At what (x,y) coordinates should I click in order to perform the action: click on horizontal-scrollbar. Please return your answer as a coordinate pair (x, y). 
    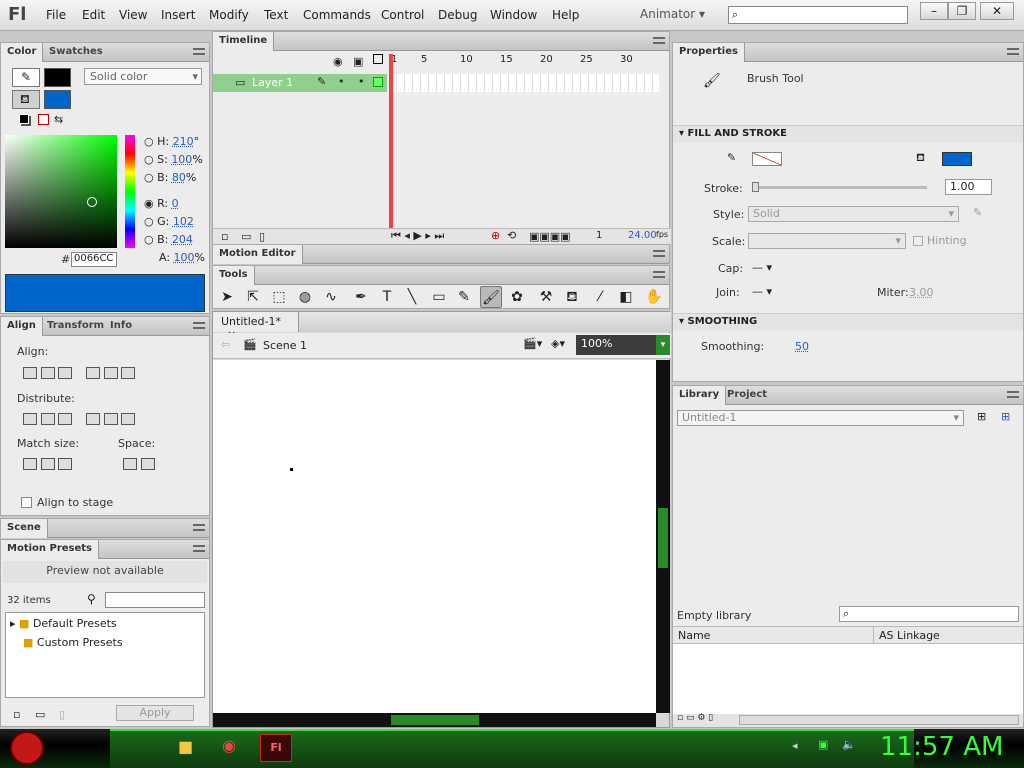
    Looking at the image, I should click on (434, 720).